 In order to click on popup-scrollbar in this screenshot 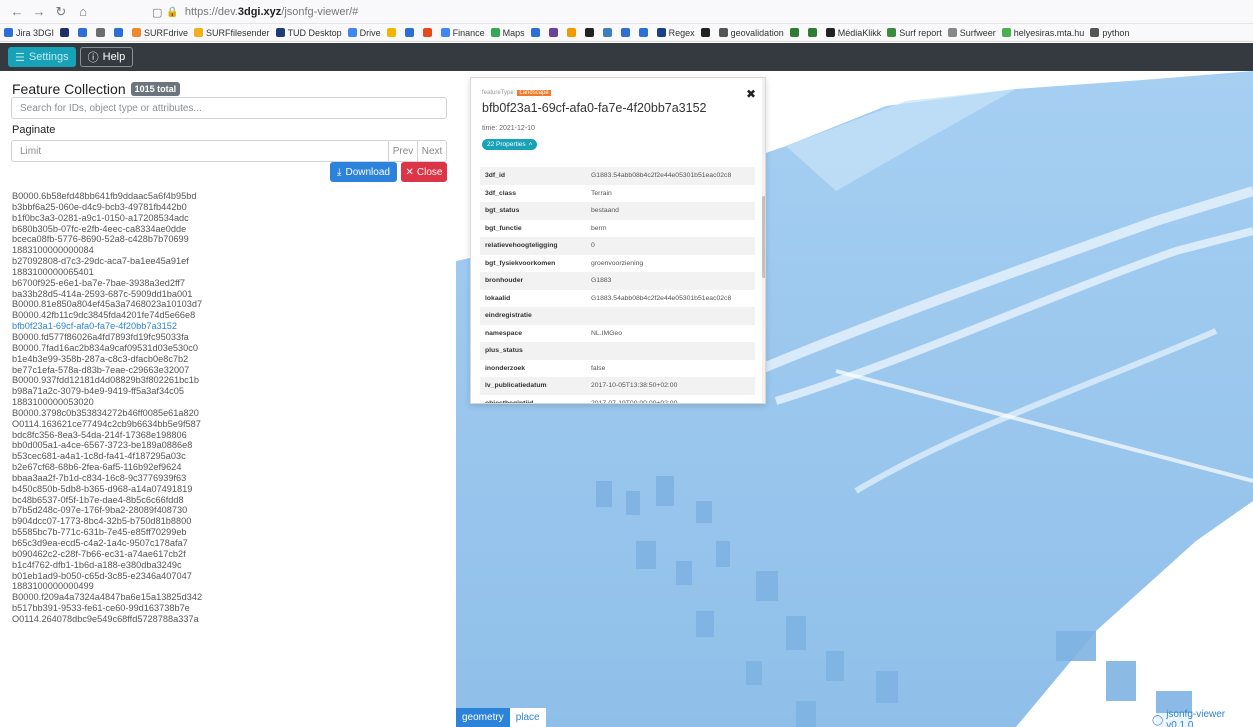, I will do `click(763, 240)`.